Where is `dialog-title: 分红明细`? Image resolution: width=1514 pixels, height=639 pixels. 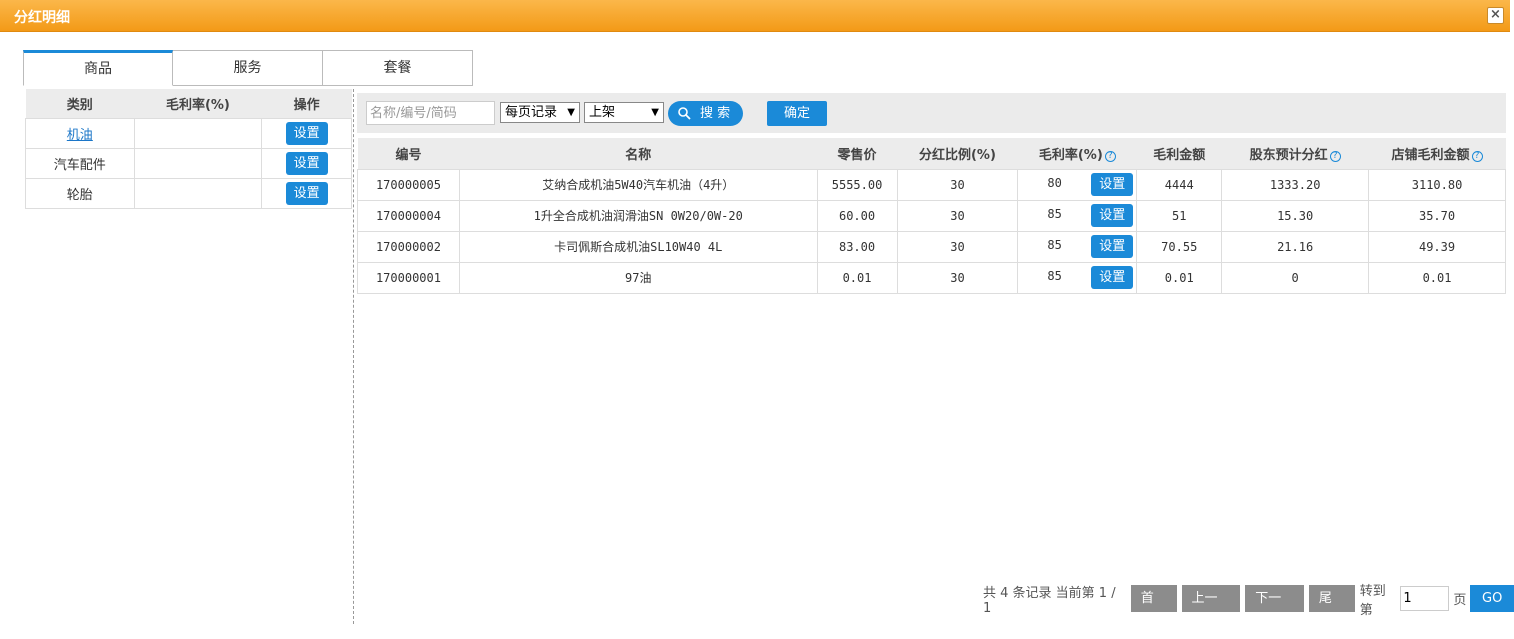
dialog-title: 分红明细 is located at coordinates (42, 18).